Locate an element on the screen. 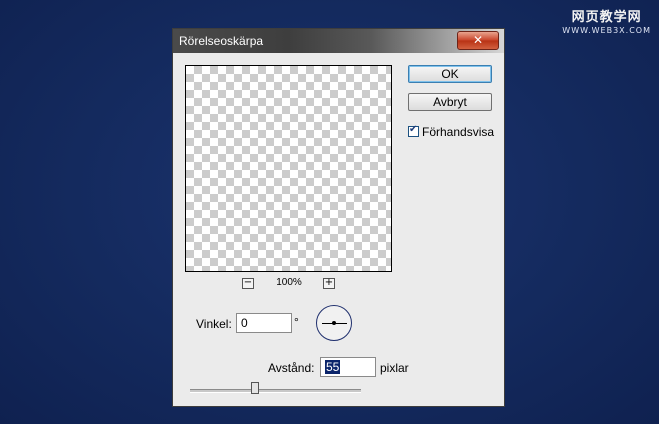 Image resolution: width=659 pixels, height=424 pixels. minus-icon: − is located at coordinates (248, 282).